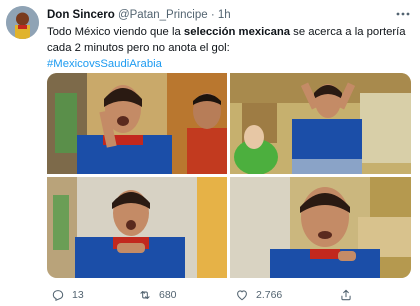 The height and width of the screenshot is (306, 420). What do you see at coordinates (157, 295) in the screenshot?
I see `retweet-button: 680` at bounding box center [157, 295].